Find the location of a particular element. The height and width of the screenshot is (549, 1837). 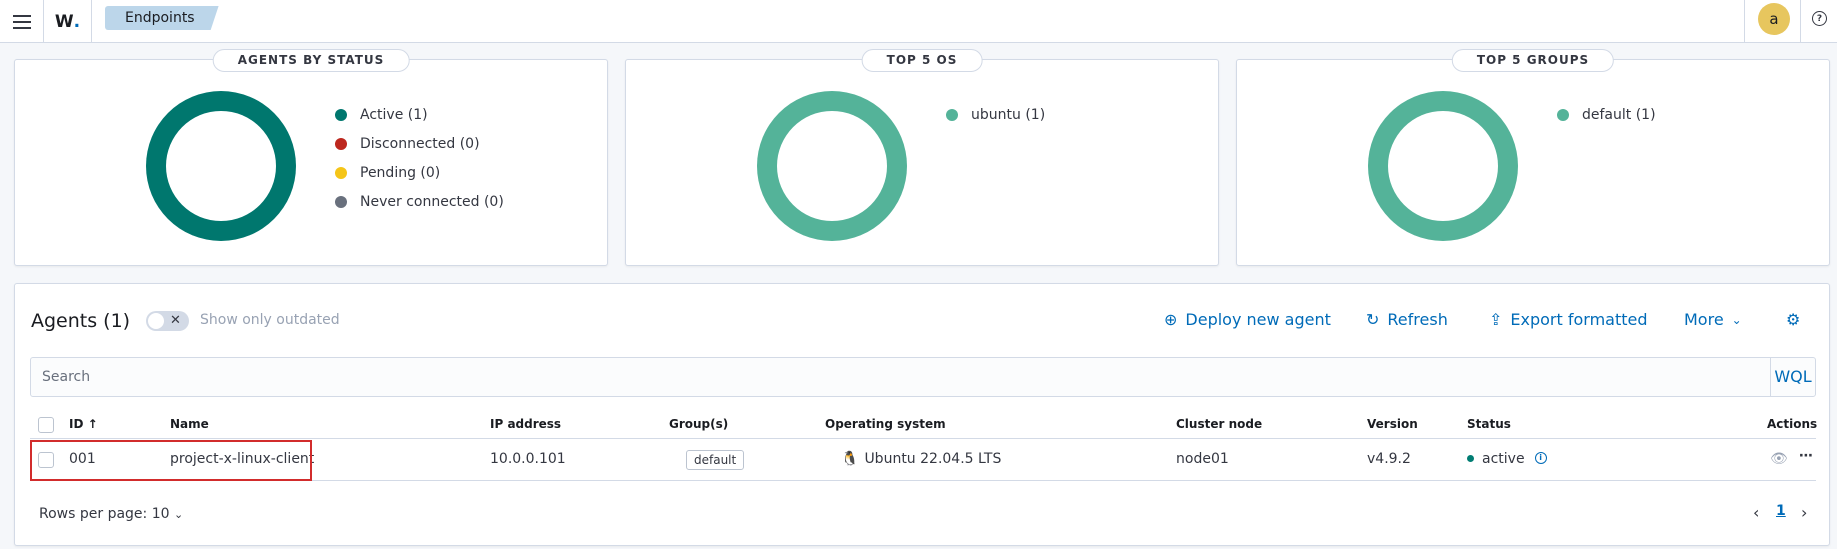

legend-item-active: Active (1) is located at coordinates (419, 114).